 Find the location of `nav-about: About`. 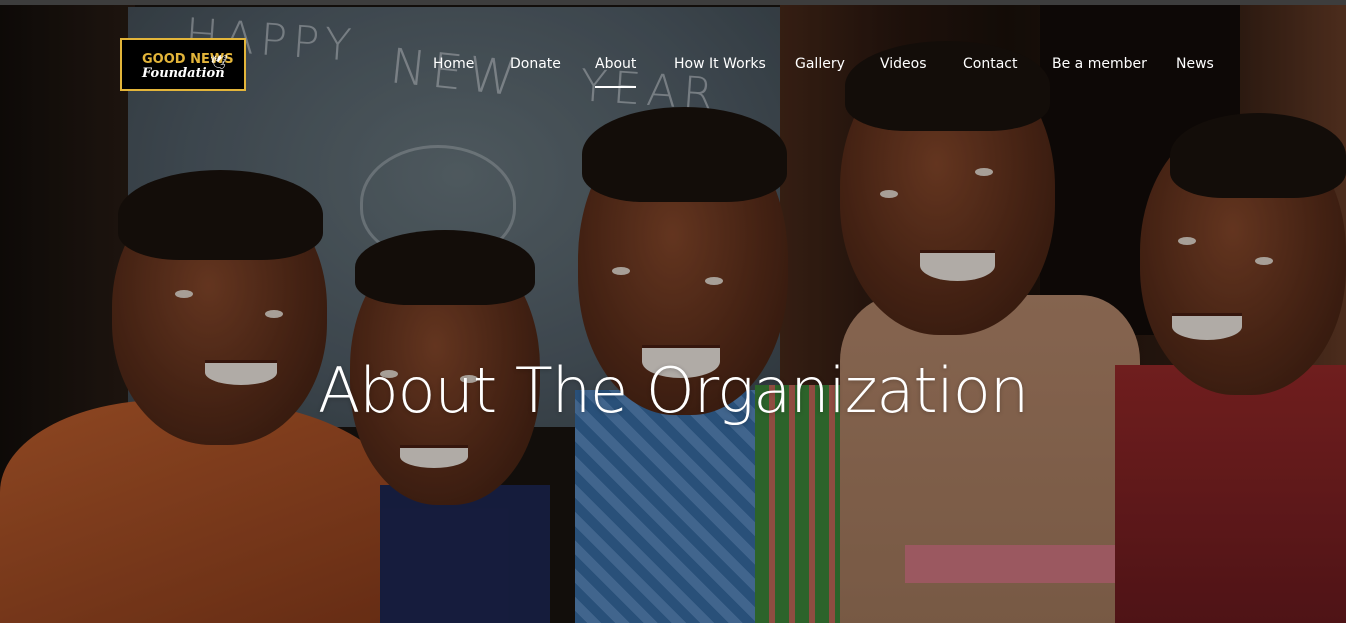

nav-about: About is located at coordinates (616, 72).